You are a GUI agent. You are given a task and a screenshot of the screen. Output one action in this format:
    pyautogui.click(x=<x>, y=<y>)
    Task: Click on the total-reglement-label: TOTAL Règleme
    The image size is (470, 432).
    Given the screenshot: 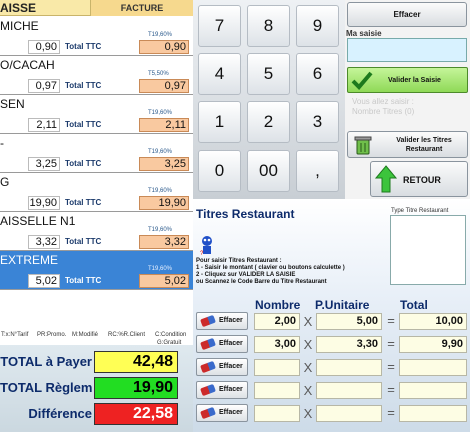 What is the action you would take?
    pyautogui.click(x=46, y=387)
    